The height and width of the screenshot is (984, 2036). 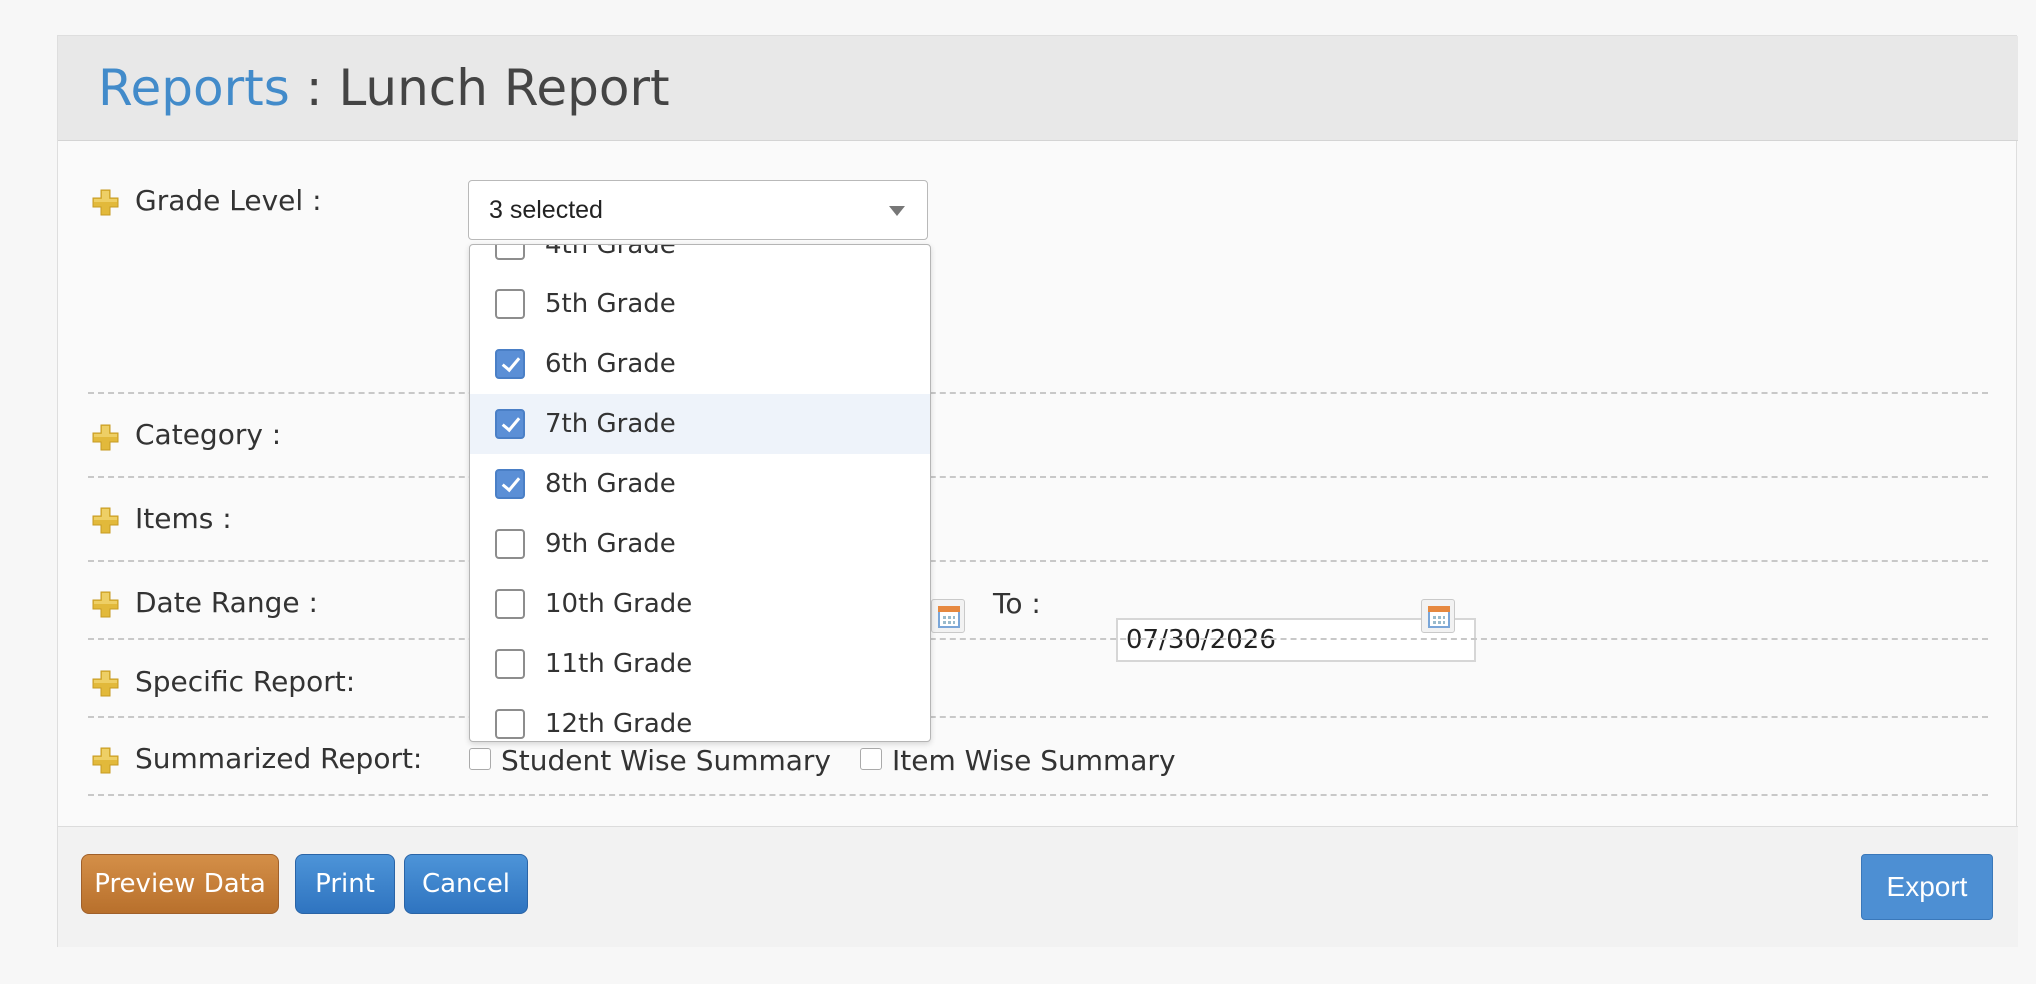 What do you see at coordinates (1038, 886) in the screenshot?
I see `action-bar: Preview Data Print Cancel Export` at bounding box center [1038, 886].